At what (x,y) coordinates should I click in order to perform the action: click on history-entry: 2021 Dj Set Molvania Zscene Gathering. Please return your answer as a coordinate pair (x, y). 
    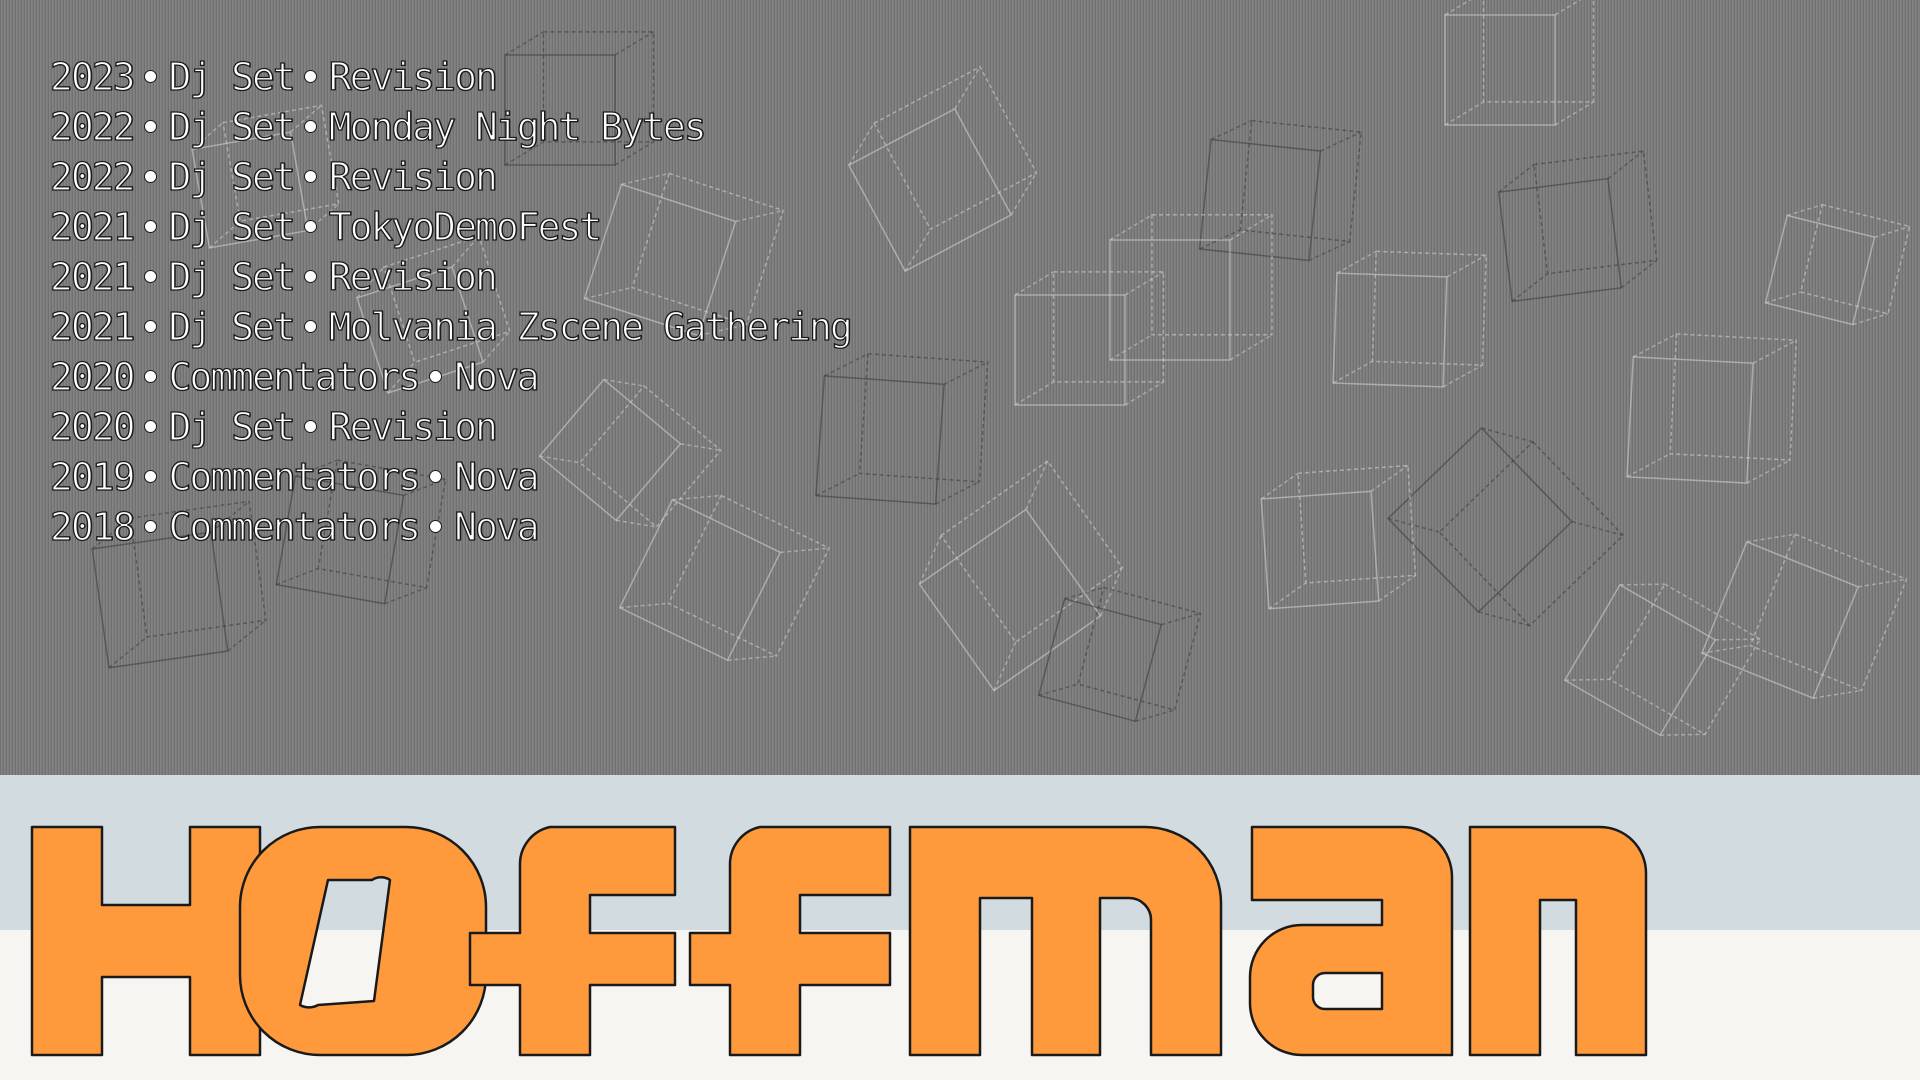
    Looking at the image, I should click on (451, 327).